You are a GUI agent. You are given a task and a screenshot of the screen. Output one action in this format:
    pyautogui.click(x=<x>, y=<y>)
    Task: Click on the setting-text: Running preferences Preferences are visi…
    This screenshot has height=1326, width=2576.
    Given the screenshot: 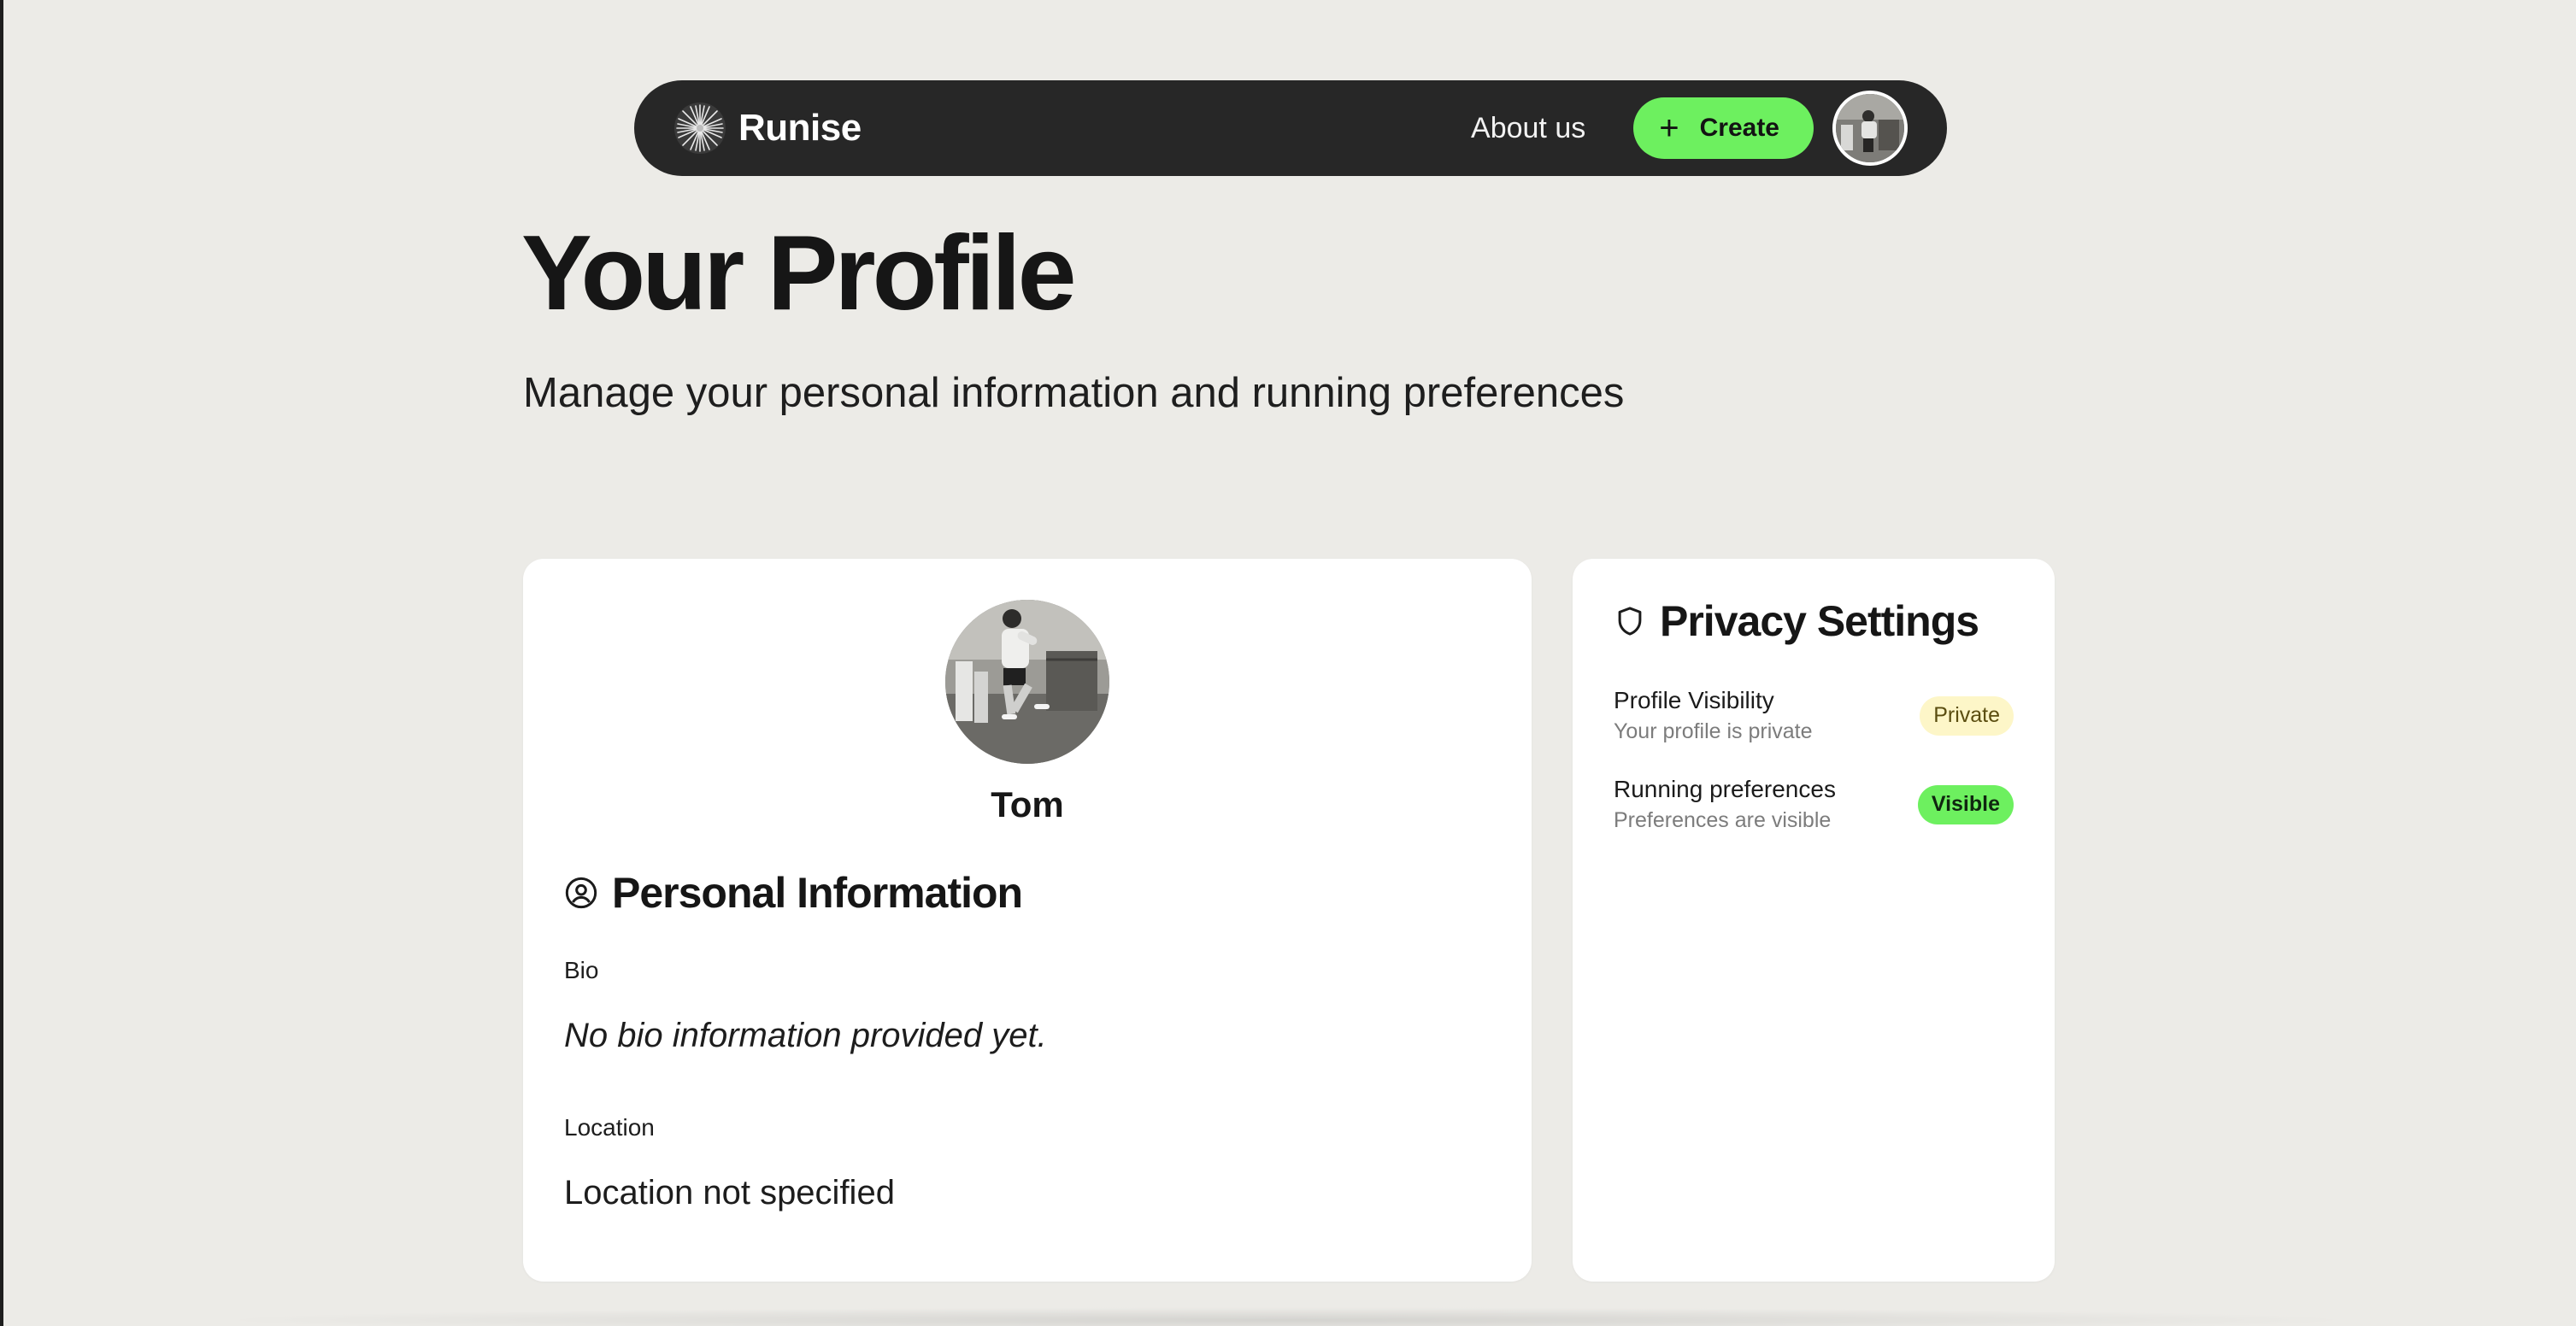 What is the action you would take?
    pyautogui.click(x=1725, y=804)
    